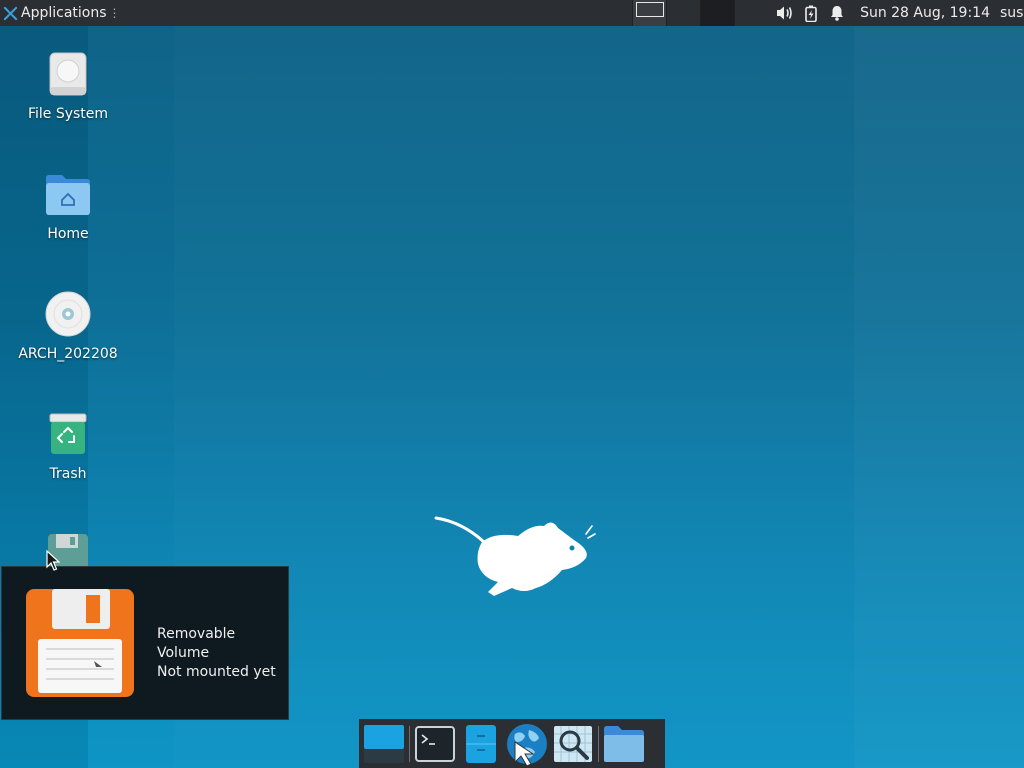 This screenshot has height=768, width=1024. What do you see at coordinates (925, 13) in the screenshot?
I see `clock: Sun 28 Aug, 19:14` at bounding box center [925, 13].